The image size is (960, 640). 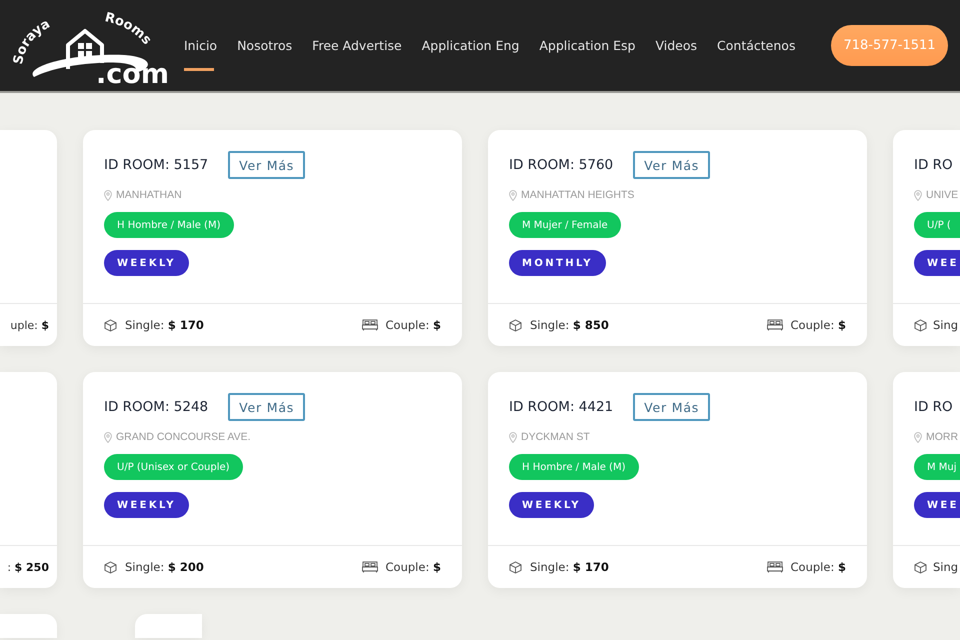 What do you see at coordinates (677, 45) in the screenshot?
I see `nav-link: Videos` at bounding box center [677, 45].